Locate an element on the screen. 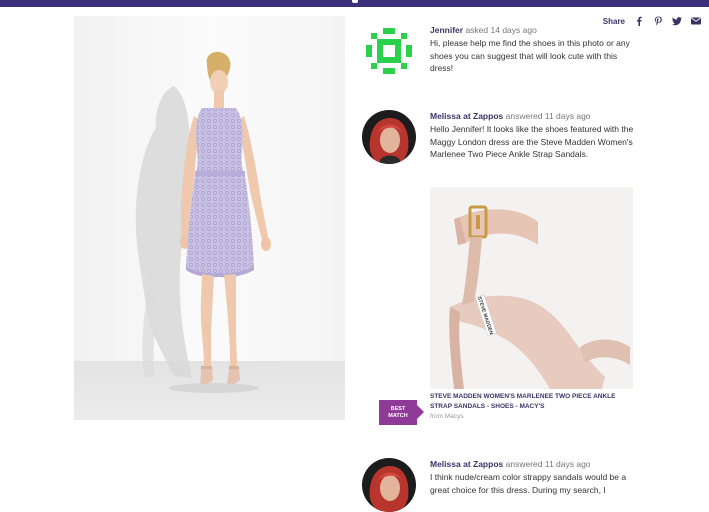 The width and height of the screenshot is (709, 512). top-navigation-bar is located at coordinates (354, 3).